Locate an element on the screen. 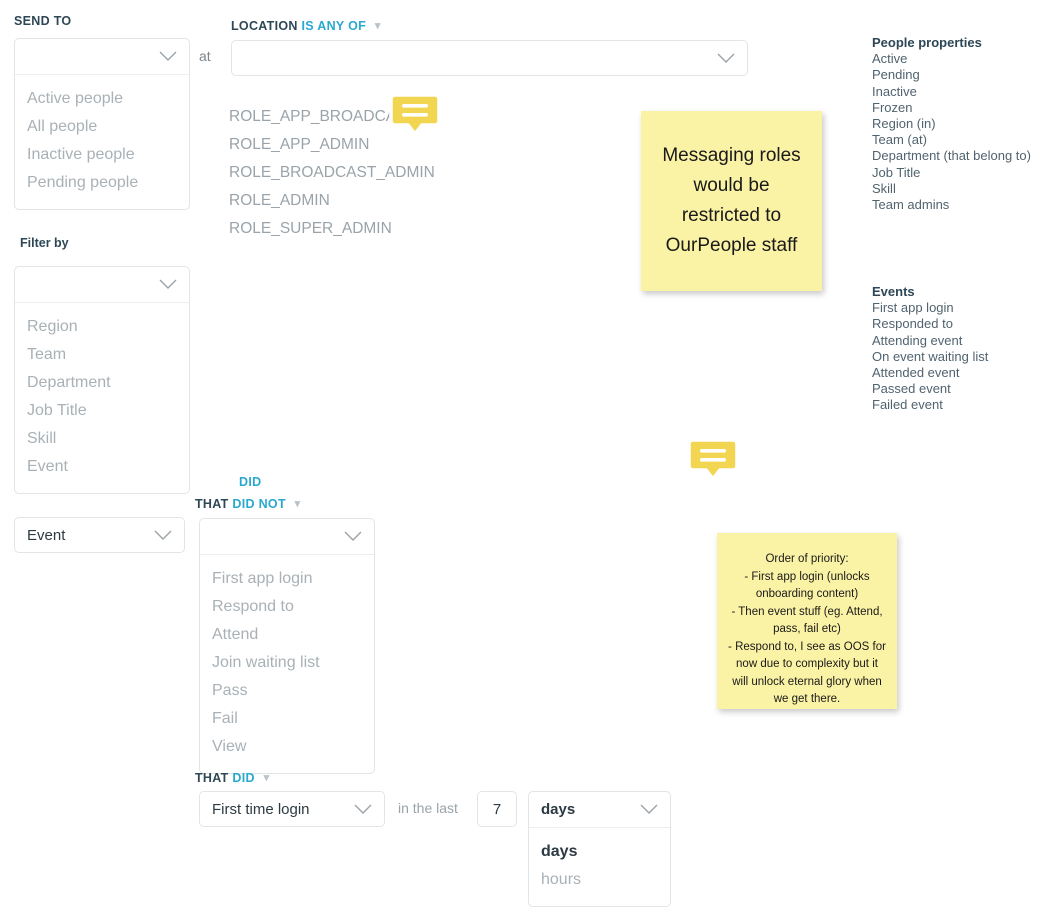  that-did-operator: DID is located at coordinates (243, 778).